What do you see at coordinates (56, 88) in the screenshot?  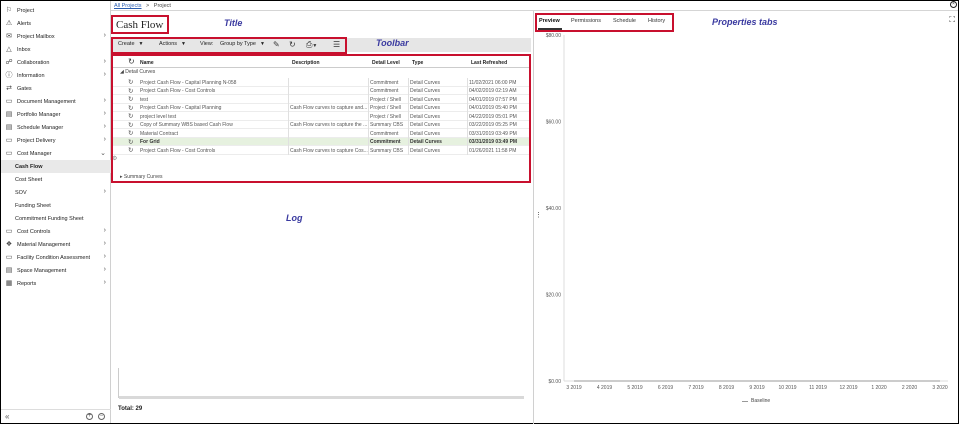 I see `sidebar-item-gates: ⇄ Gates` at bounding box center [56, 88].